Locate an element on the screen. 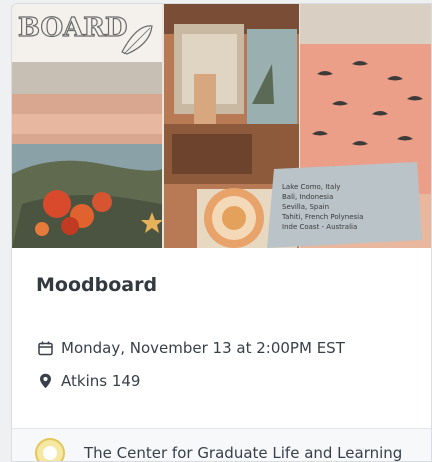 This screenshot has width=432, height=462. collage-note-line-4: Tahiti, French Polynesia is located at coordinates (322, 217).